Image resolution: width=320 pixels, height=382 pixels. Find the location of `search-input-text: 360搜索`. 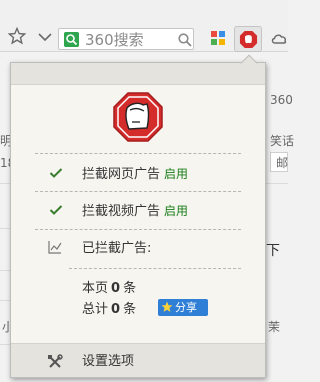

search-input-text: 360搜索 is located at coordinates (114, 40).